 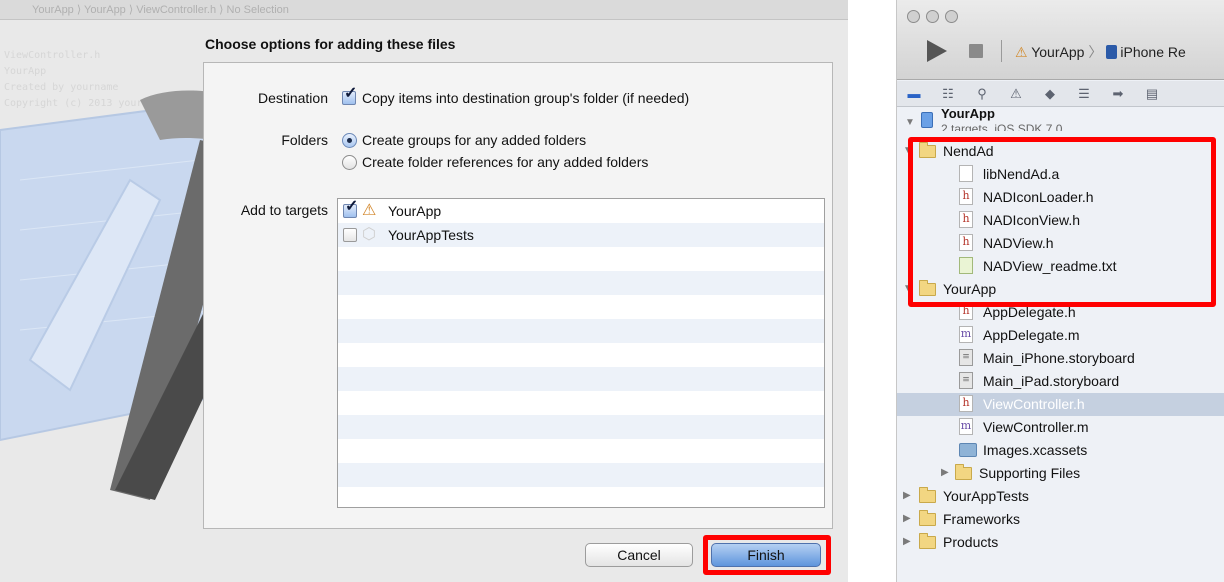 I want to click on tree-row: h ViewController.h, so click(x=1060, y=404).